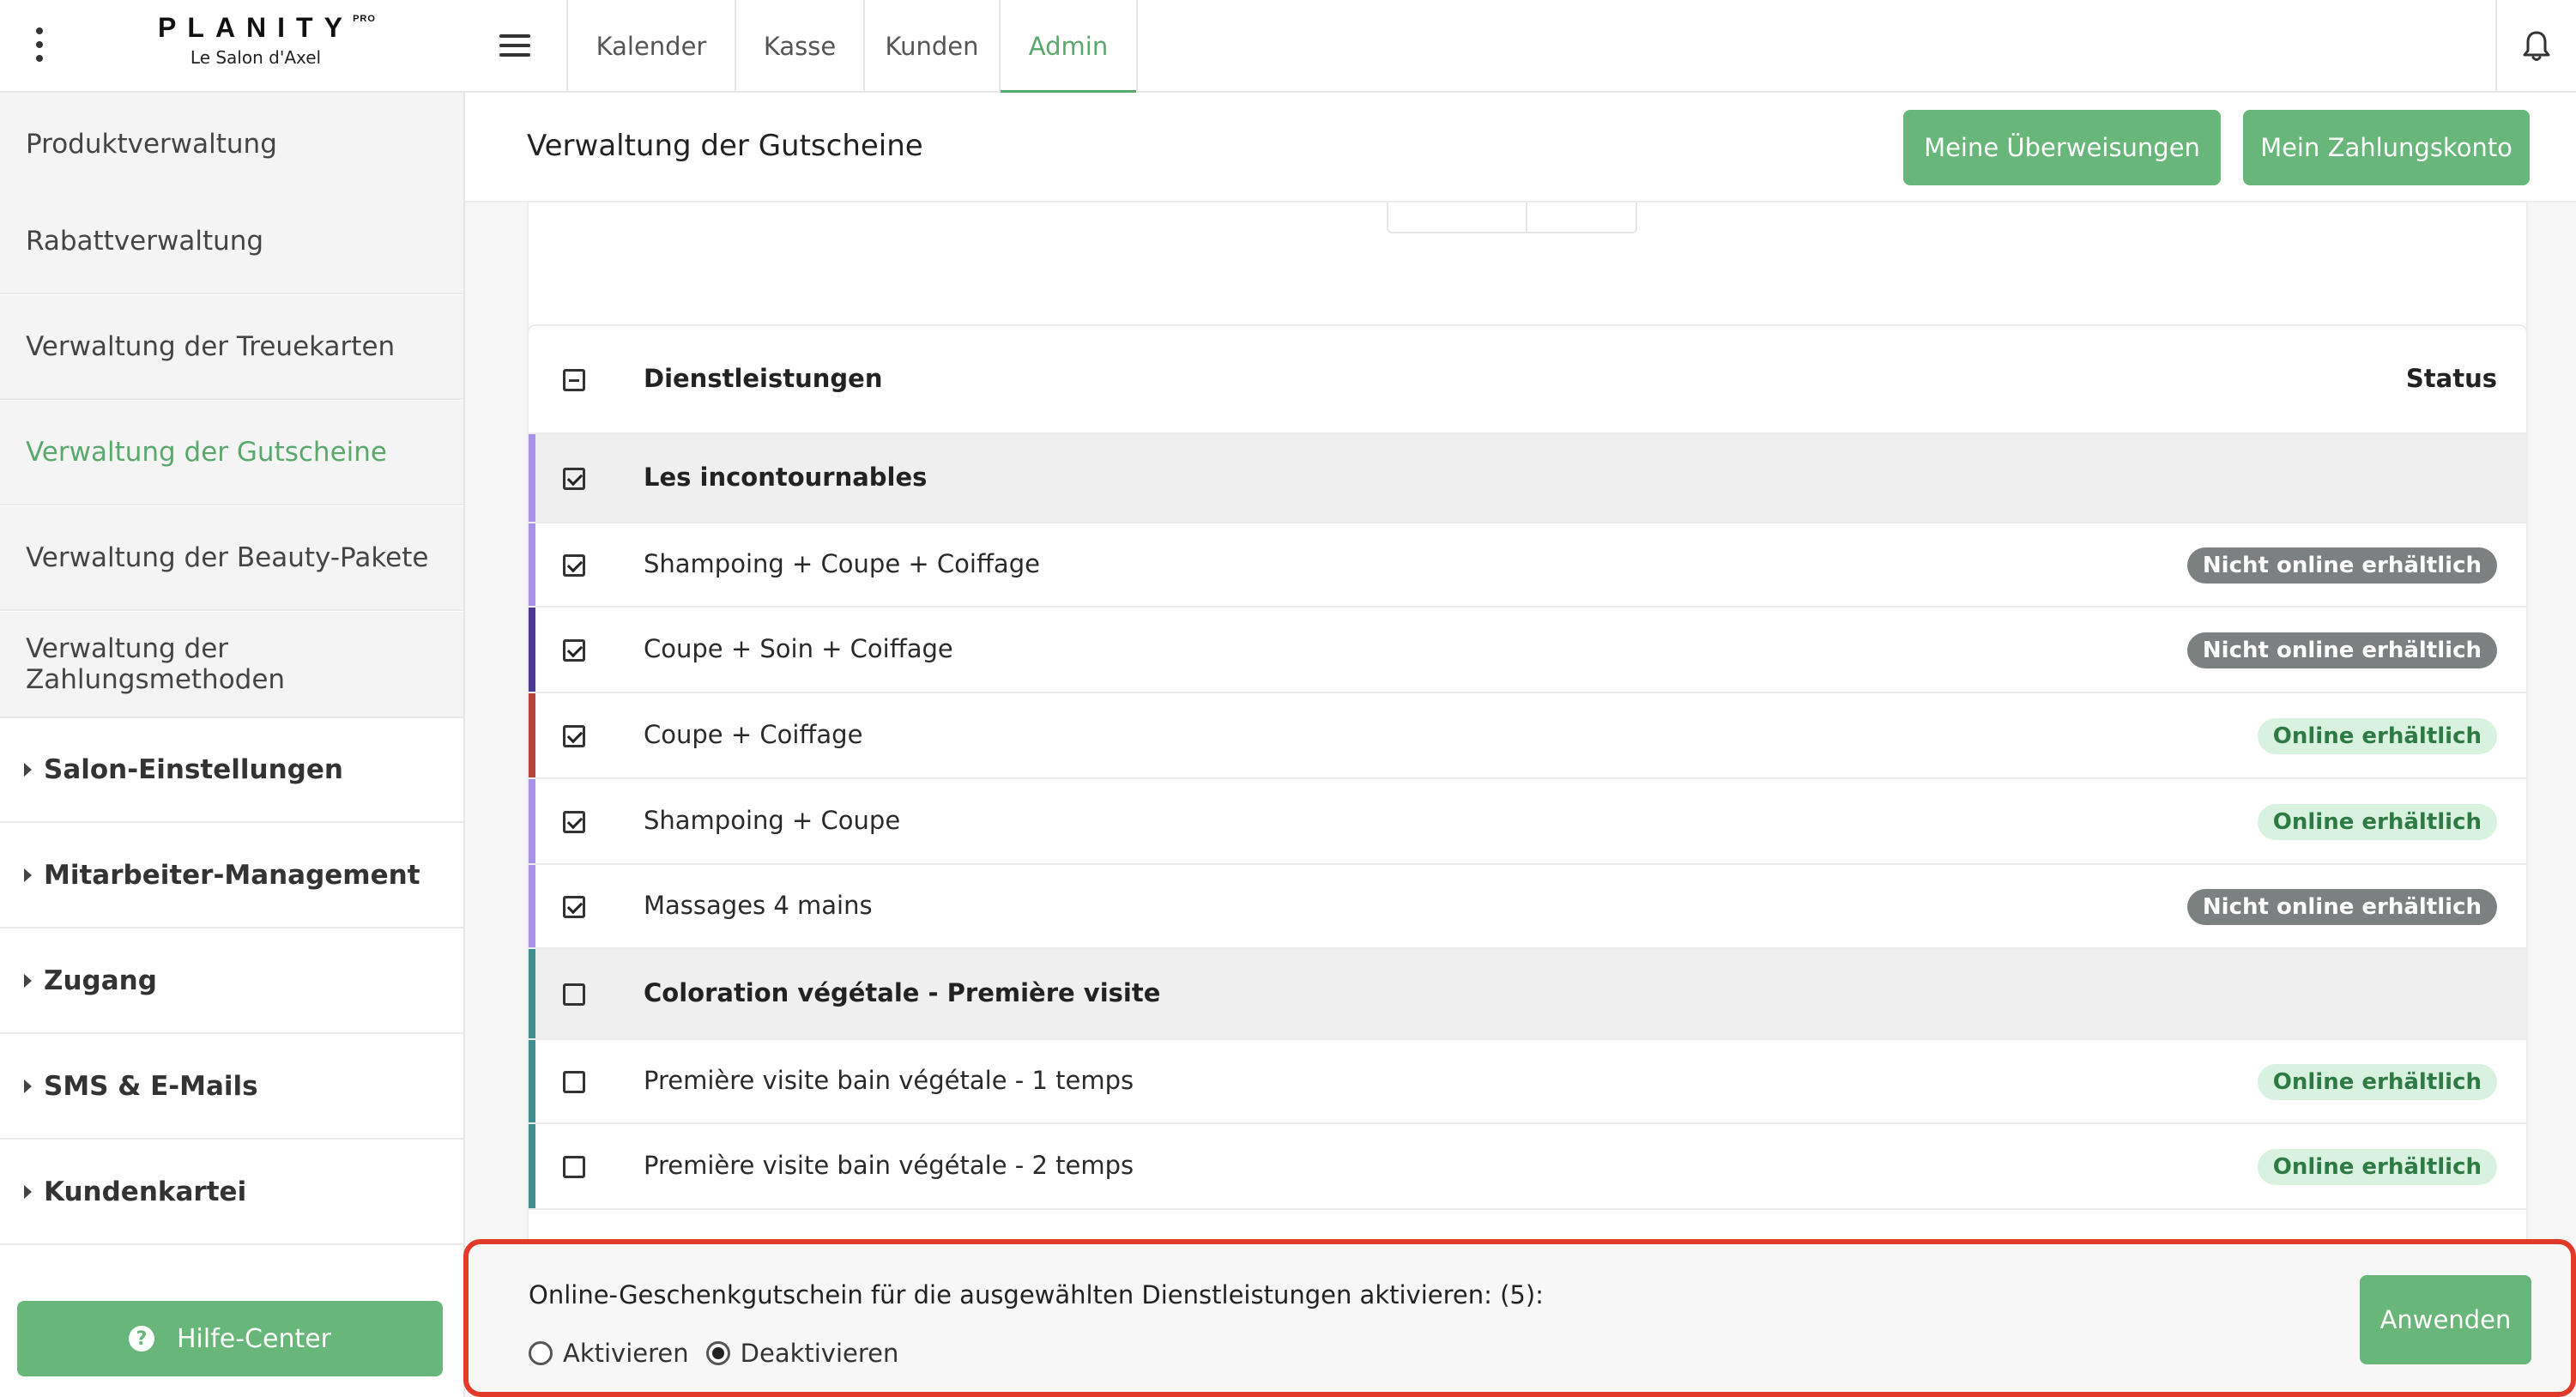 This screenshot has height=1397, width=2576. I want to click on button-label: Meine Überweisungen, so click(2062, 147).